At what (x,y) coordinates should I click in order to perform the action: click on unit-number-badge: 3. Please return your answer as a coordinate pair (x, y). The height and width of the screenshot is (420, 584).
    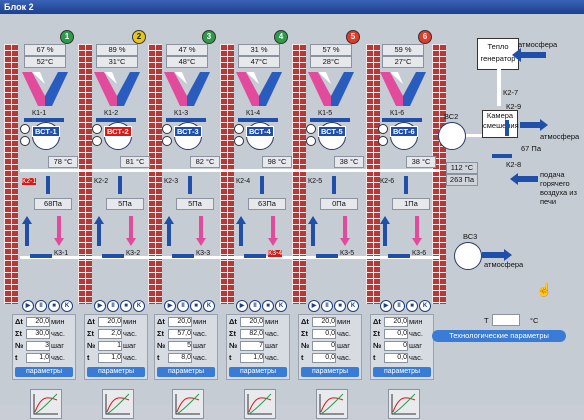
    Looking at the image, I should click on (209, 37).